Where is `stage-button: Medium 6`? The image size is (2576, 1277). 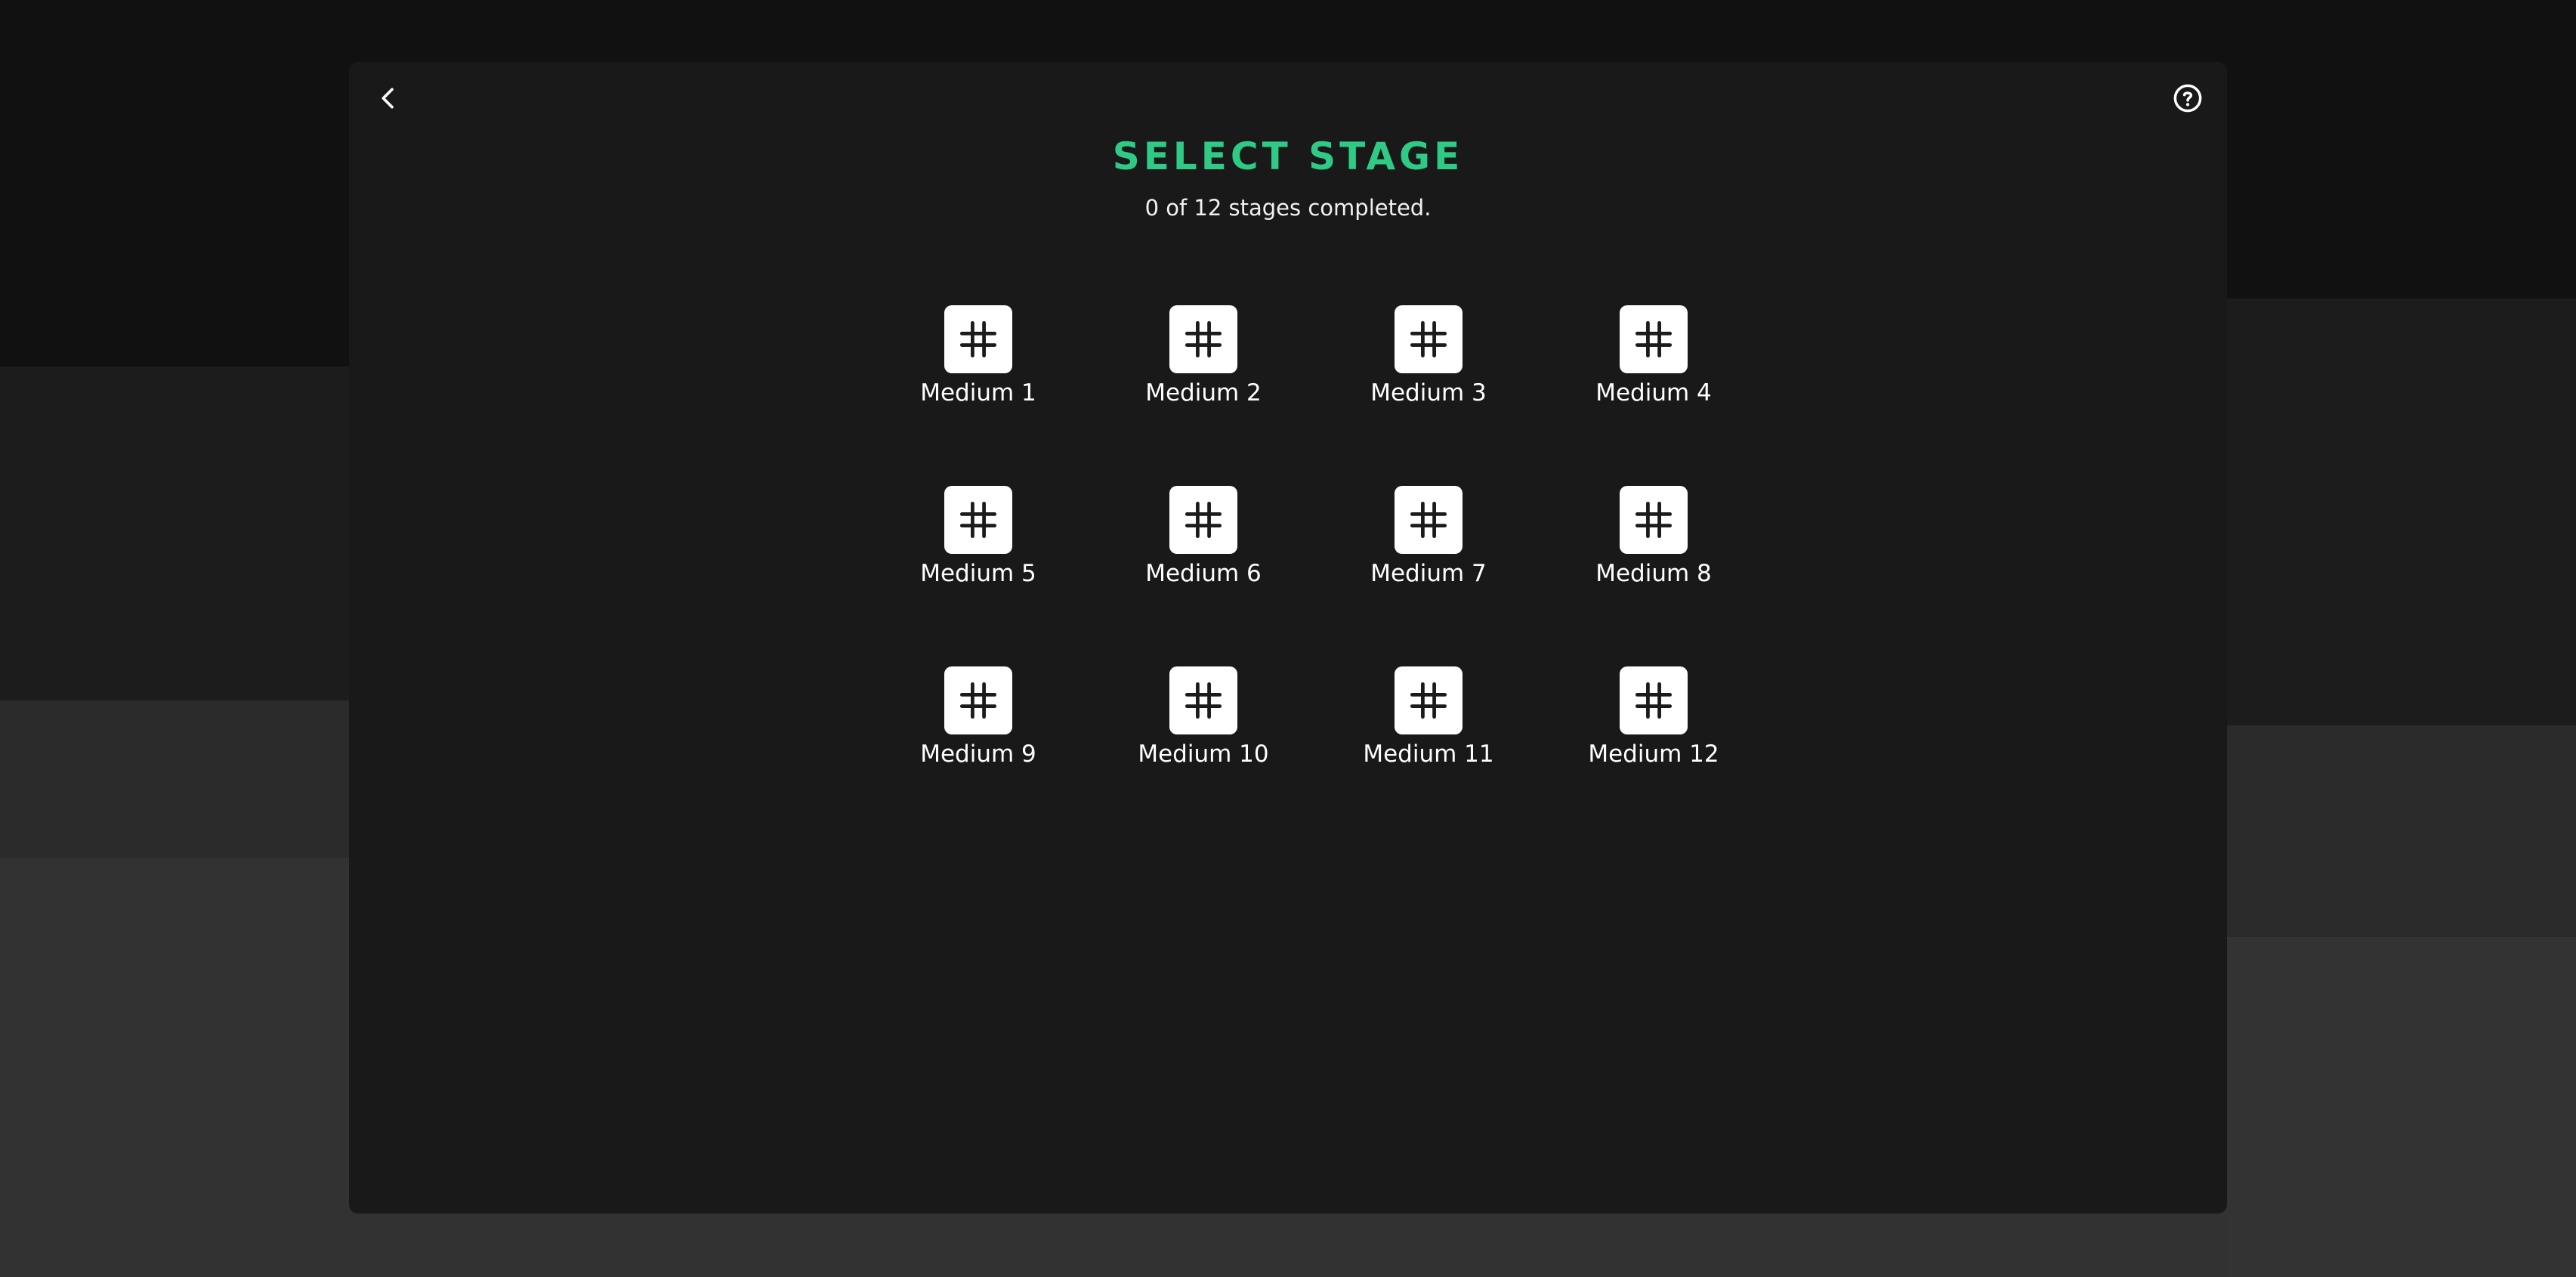
stage-button: Medium 6 is located at coordinates (1203, 576).